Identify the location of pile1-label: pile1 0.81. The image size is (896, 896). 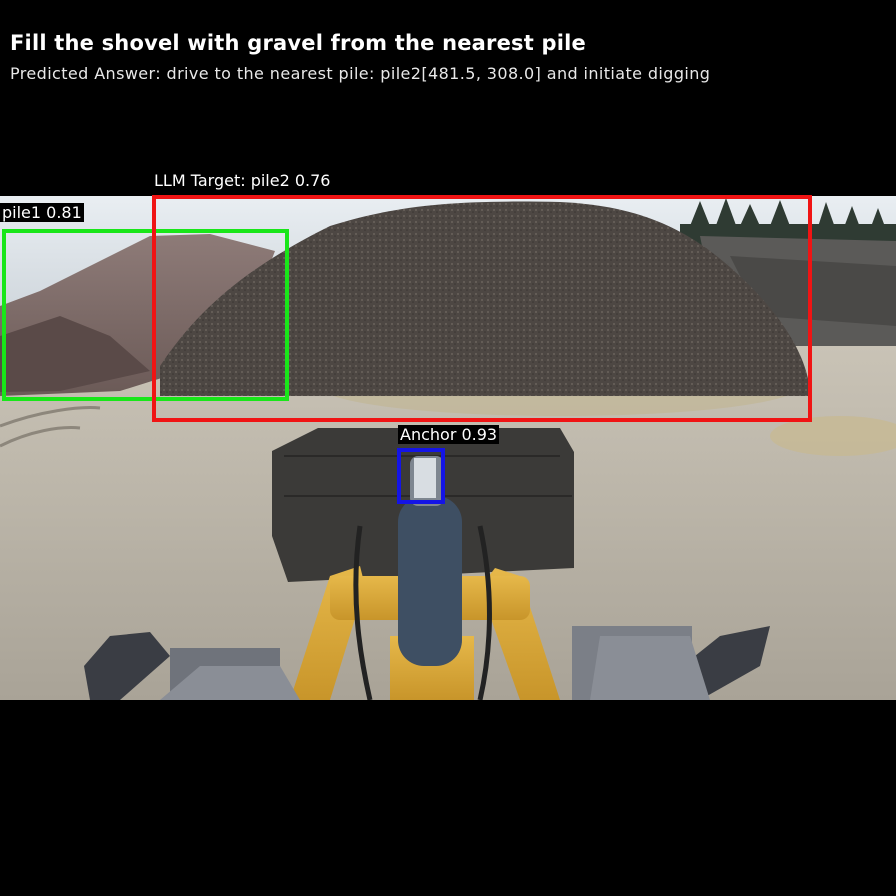
(42, 212).